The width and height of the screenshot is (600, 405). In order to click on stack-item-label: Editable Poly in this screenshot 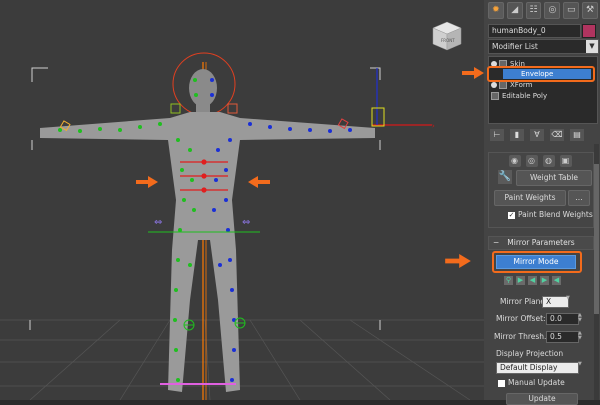, I will do `click(525, 96)`.